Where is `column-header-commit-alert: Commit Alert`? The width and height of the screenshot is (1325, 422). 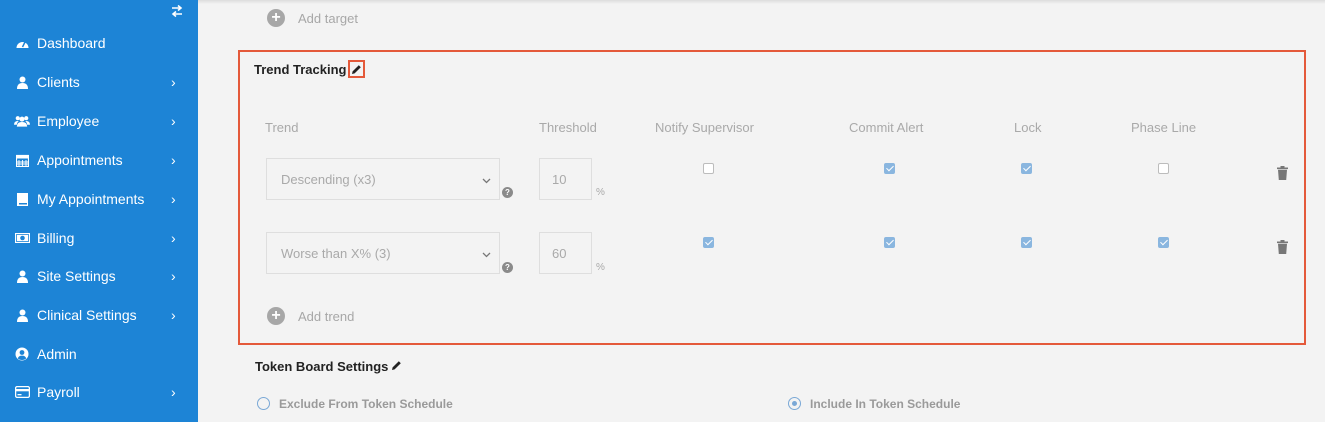 column-header-commit-alert: Commit Alert is located at coordinates (886, 127).